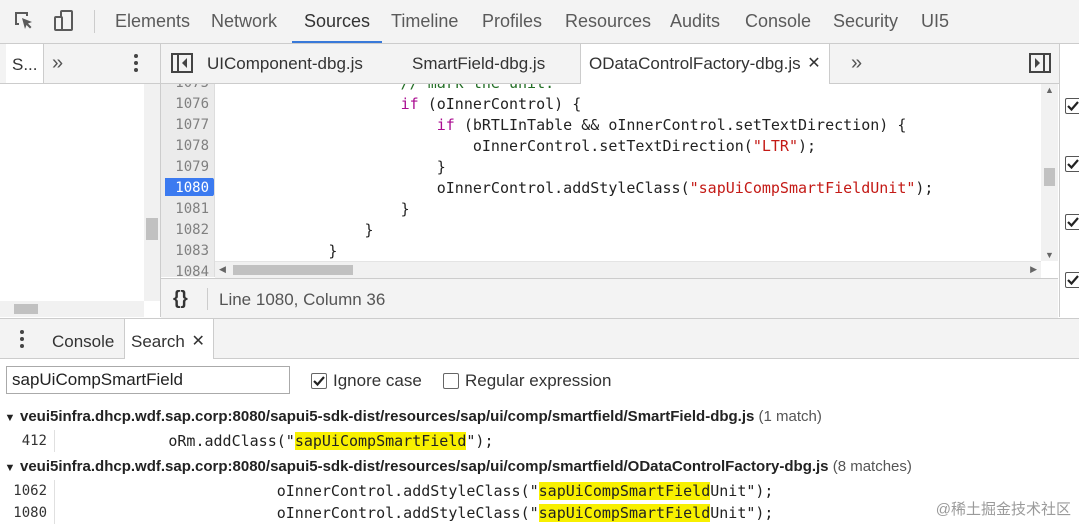  What do you see at coordinates (185, 269) in the screenshot?
I see `line-number: 1084` at bounding box center [185, 269].